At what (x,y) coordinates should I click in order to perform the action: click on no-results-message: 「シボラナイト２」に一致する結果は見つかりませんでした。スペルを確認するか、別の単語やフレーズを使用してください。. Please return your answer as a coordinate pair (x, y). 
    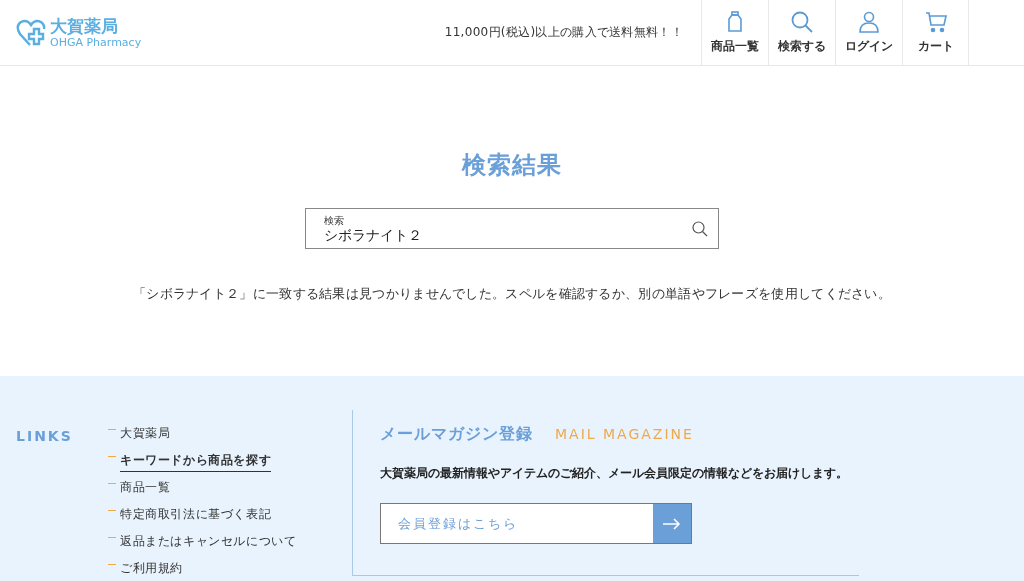
    Looking at the image, I should click on (512, 294).